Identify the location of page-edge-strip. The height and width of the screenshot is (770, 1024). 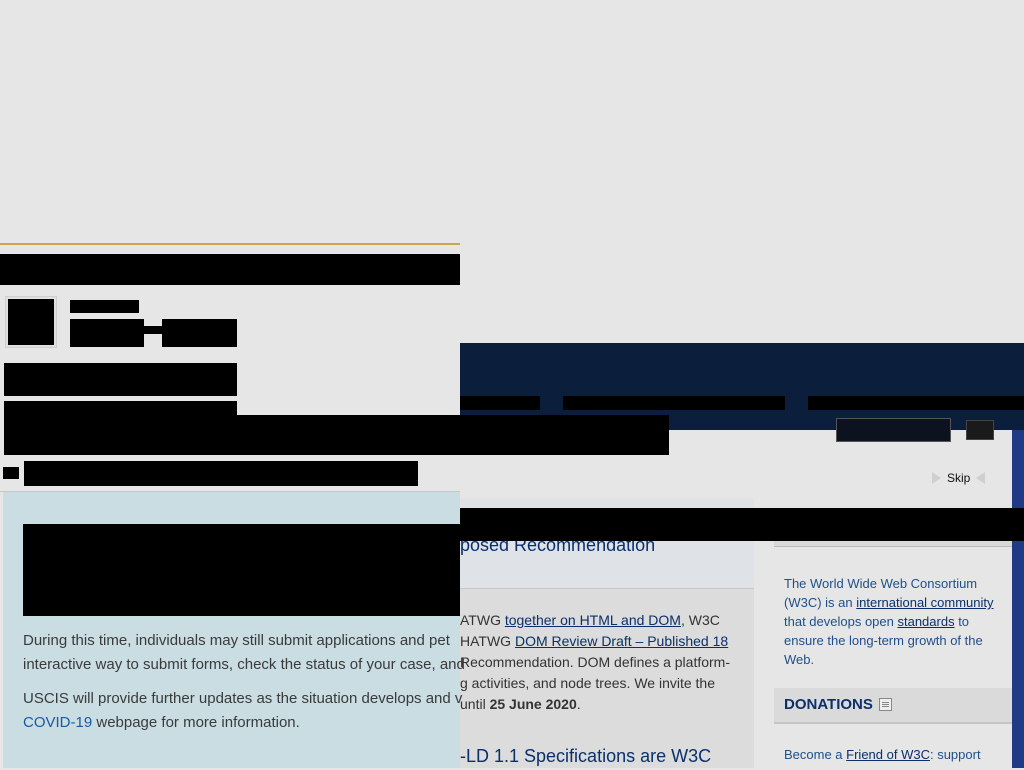
(1018, 599).